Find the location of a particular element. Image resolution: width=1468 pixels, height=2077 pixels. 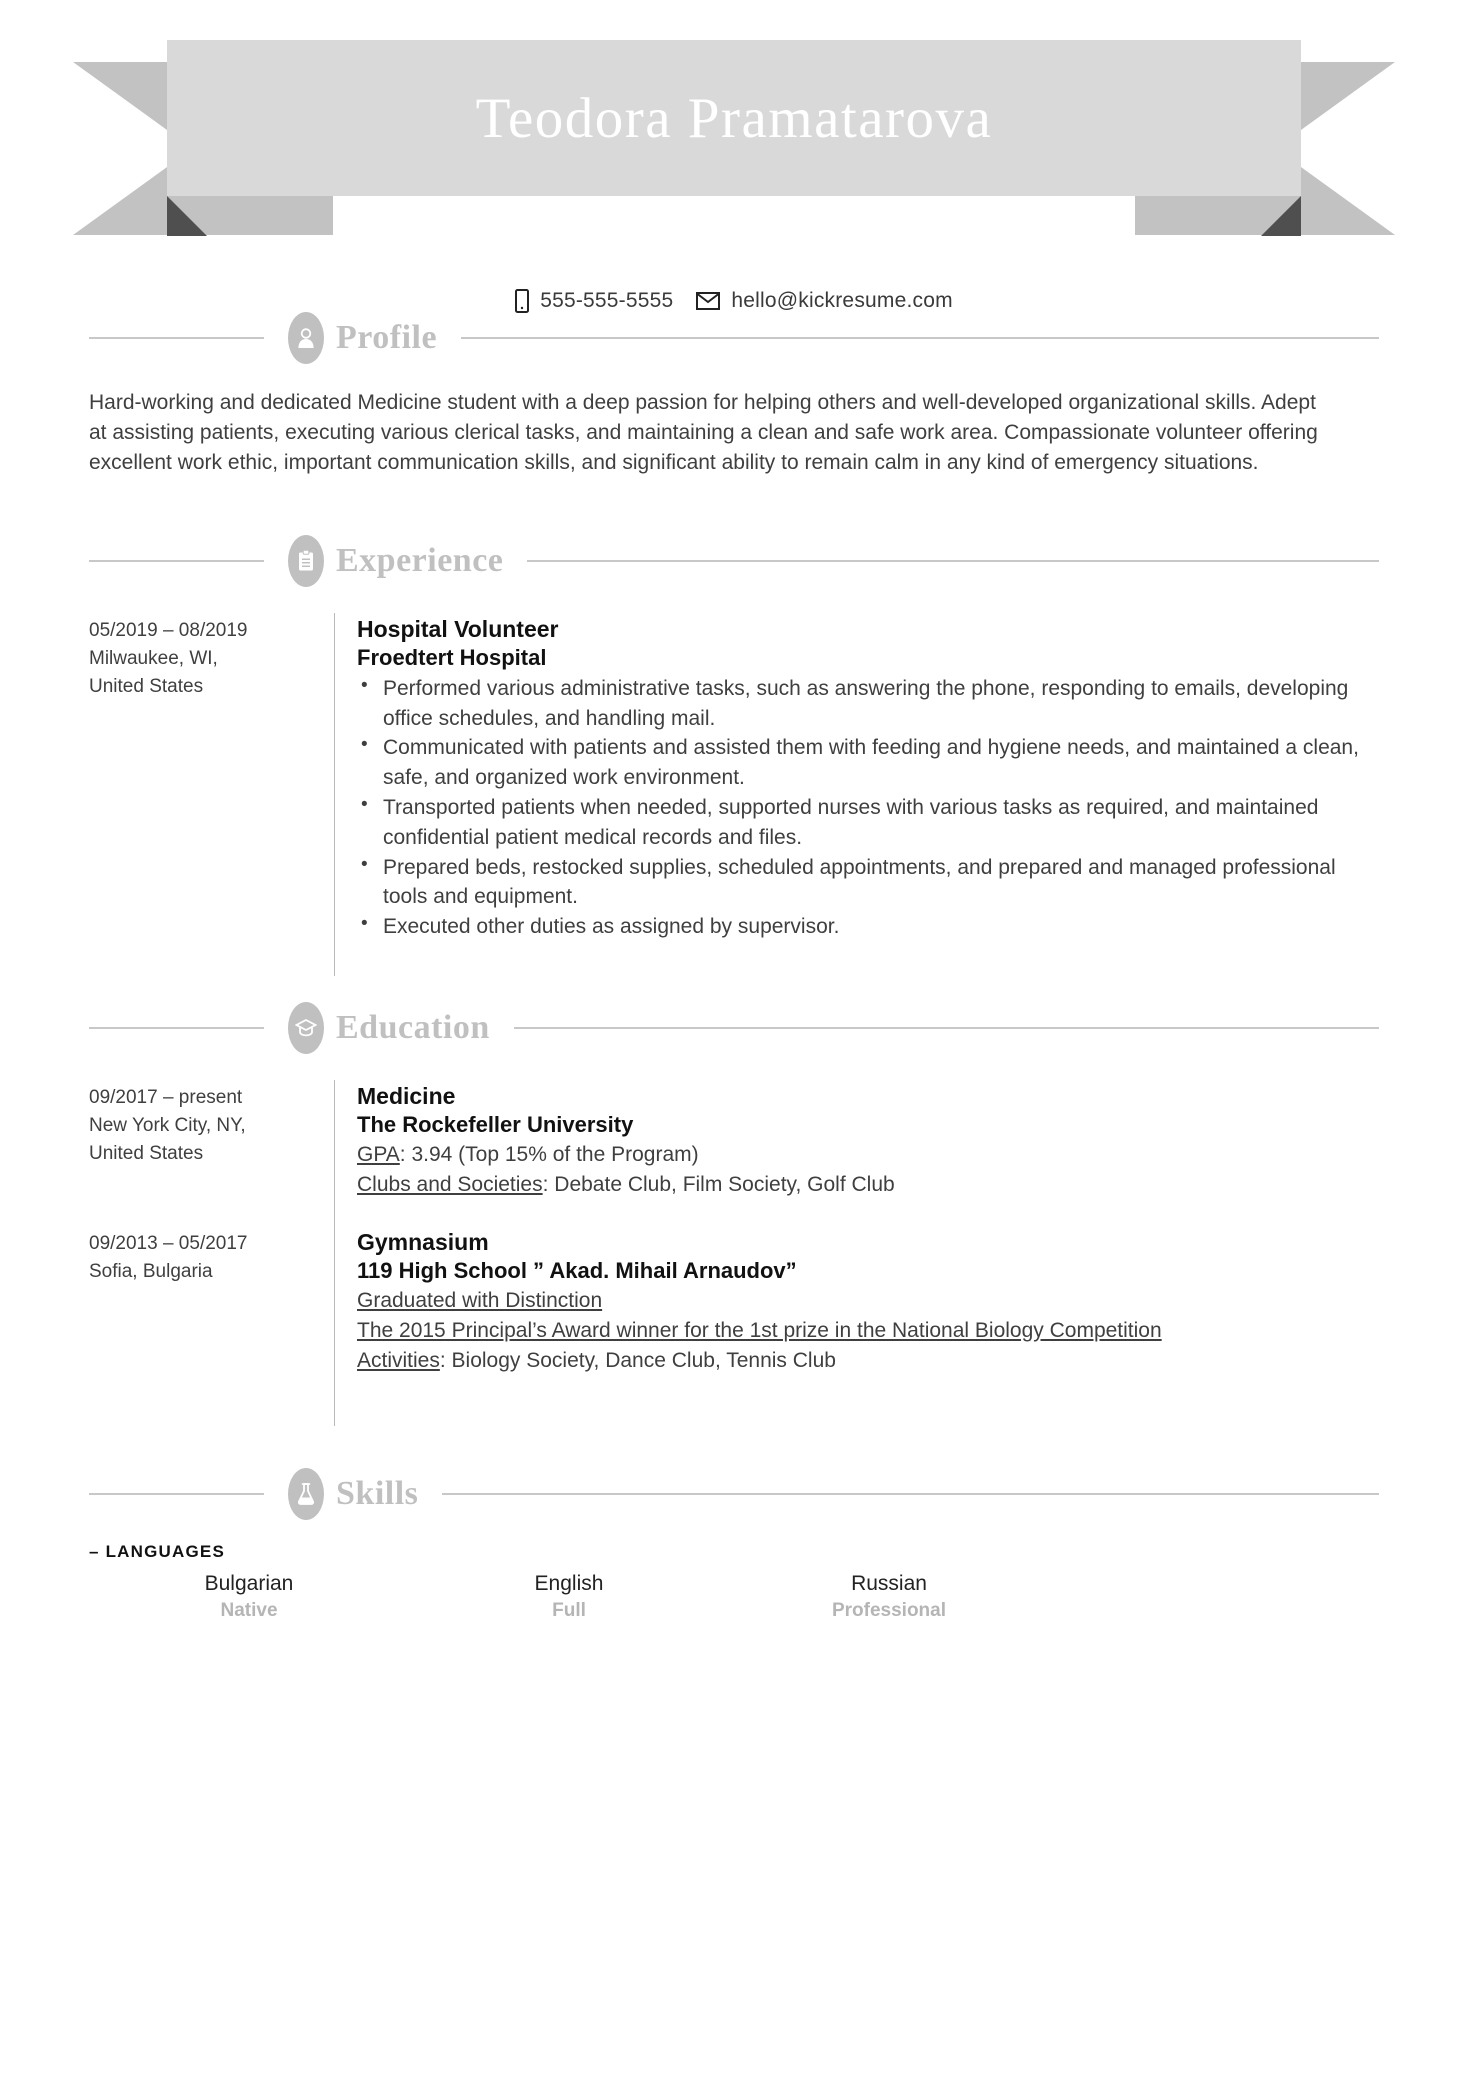

education-detail: GPA: 3.94 (Top 15% of the Program) is located at coordinates (868, 1155).